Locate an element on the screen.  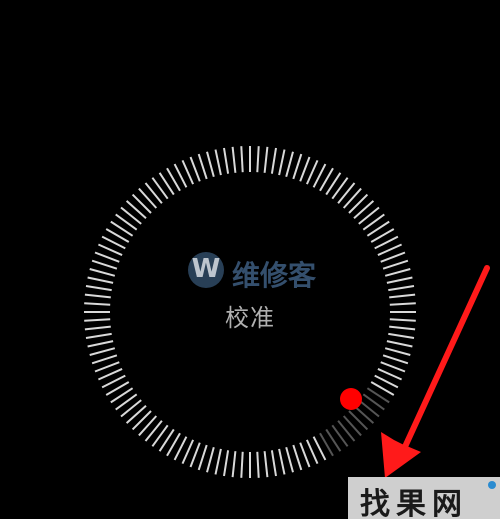
watermark-letter: W is located at coordinates (206, 269).